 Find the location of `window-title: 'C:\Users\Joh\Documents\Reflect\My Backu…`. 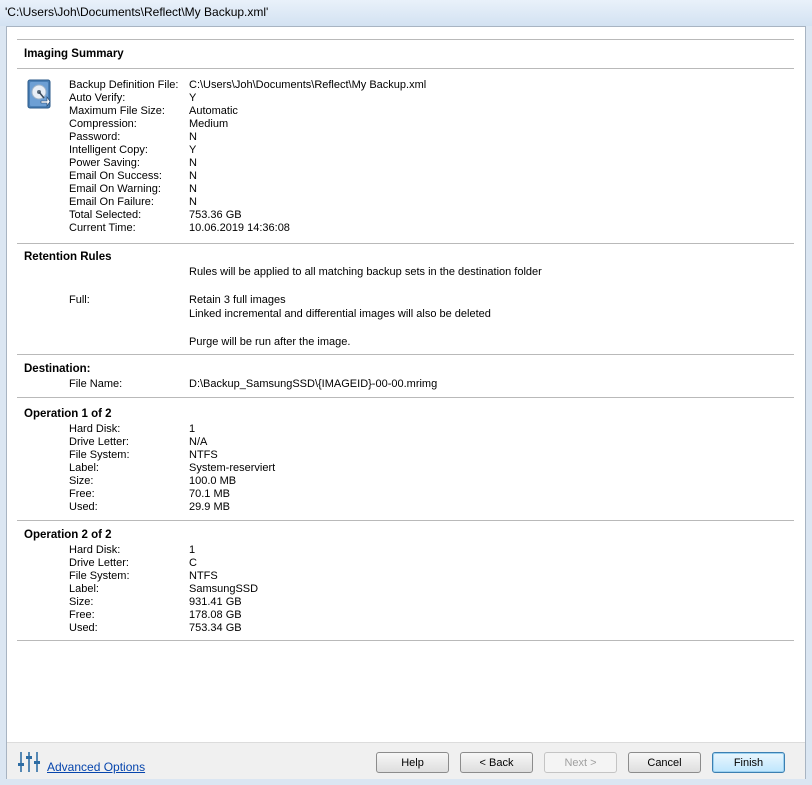

window-title: 'C:\Users\Joh\Documents\Reflect\My Backu… is located at coordinates (137, 12).